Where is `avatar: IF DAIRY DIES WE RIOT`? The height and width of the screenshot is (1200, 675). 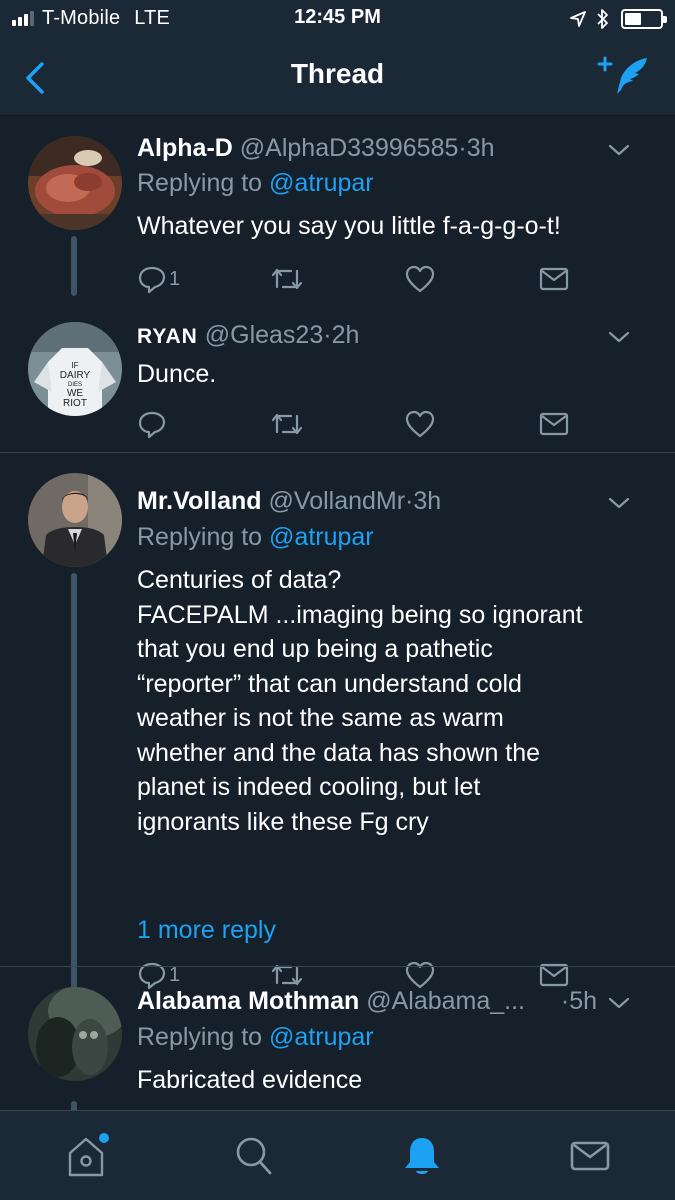 avatar: IF DAIRY DIES WE RIOT is located at coordinates (75, 369).